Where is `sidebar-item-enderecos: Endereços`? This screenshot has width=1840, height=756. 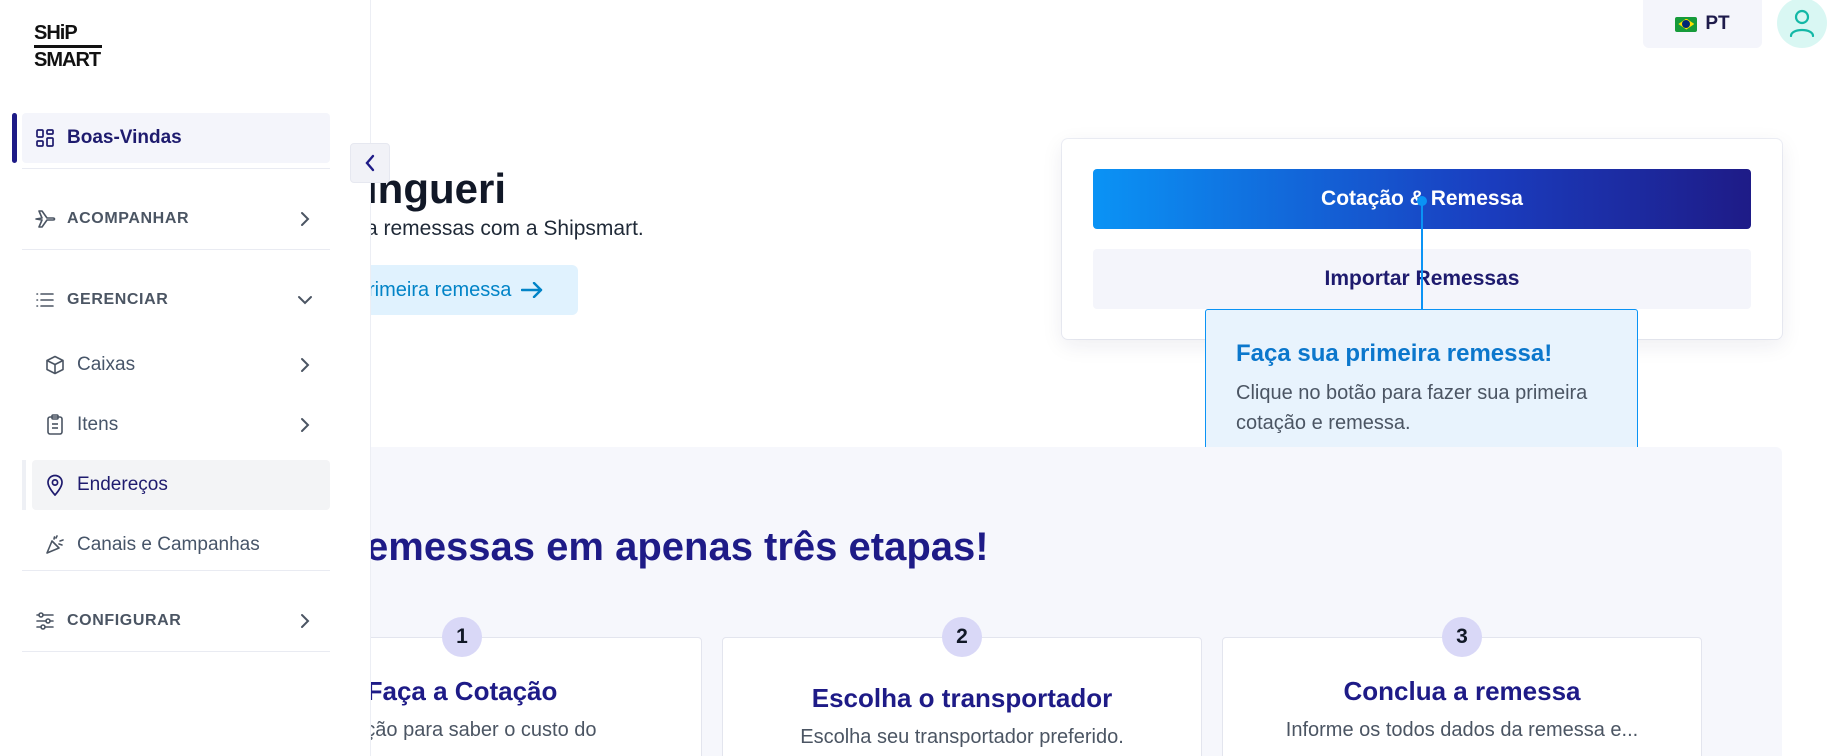
sidebar-item-enderecos: Endereços is located at coordinates (181, 485).